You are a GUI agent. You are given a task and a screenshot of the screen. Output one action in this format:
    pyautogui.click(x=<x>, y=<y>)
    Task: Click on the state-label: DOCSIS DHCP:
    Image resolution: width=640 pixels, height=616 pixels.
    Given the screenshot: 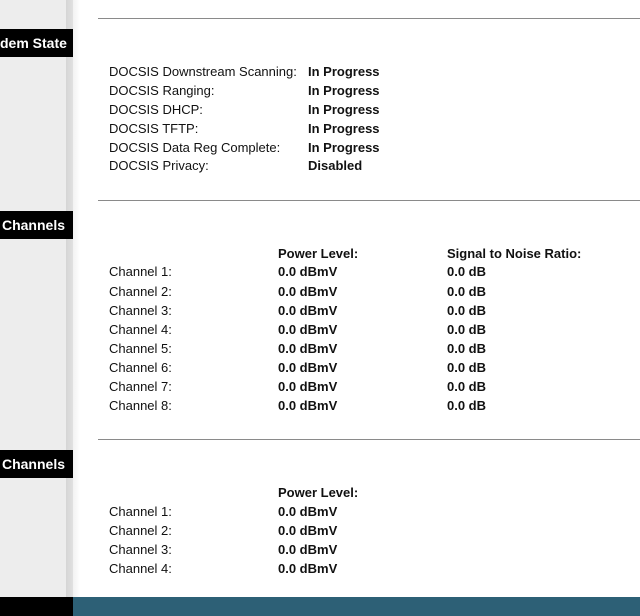 What is the action you would take?
    pyautogui.click(x=156, y=109)
    